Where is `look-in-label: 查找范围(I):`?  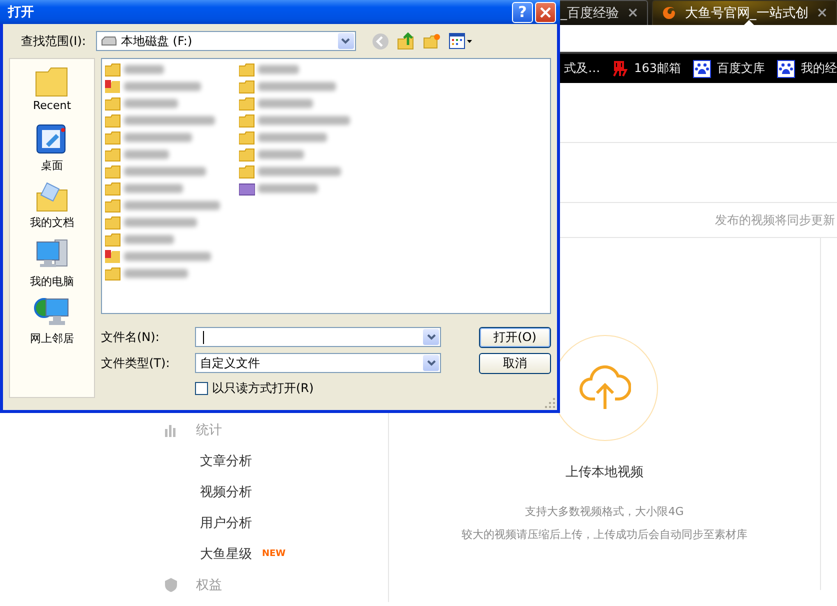 look-in-label: 查找范围(I): is located at coordinates (53, 41).